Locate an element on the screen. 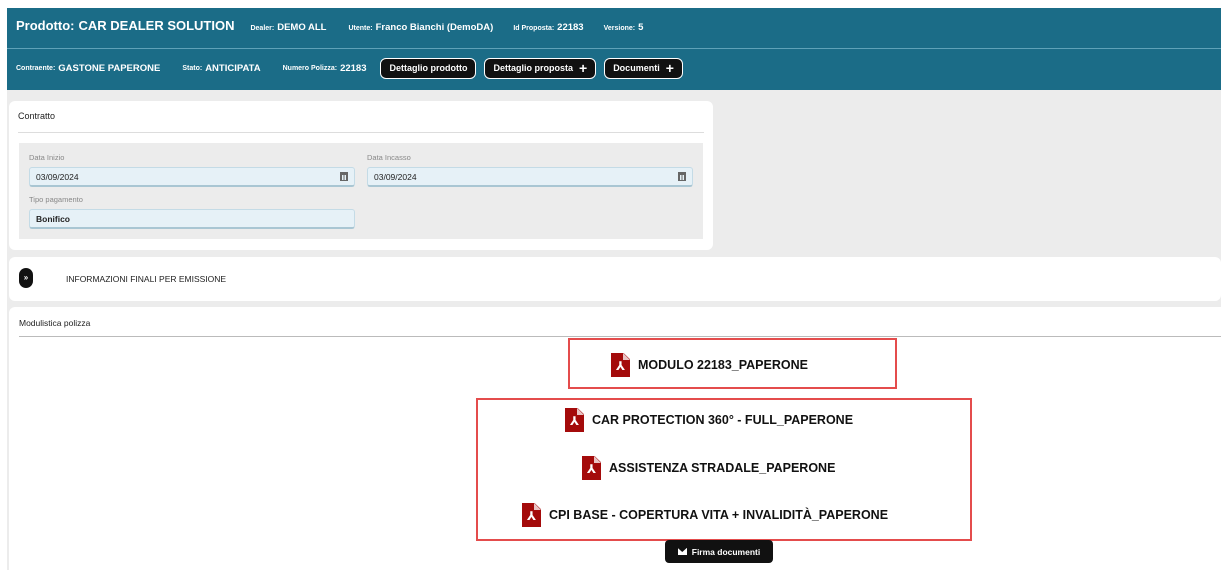  modulistica-title: Modulistica polizza is located at coordinates (55, 323).